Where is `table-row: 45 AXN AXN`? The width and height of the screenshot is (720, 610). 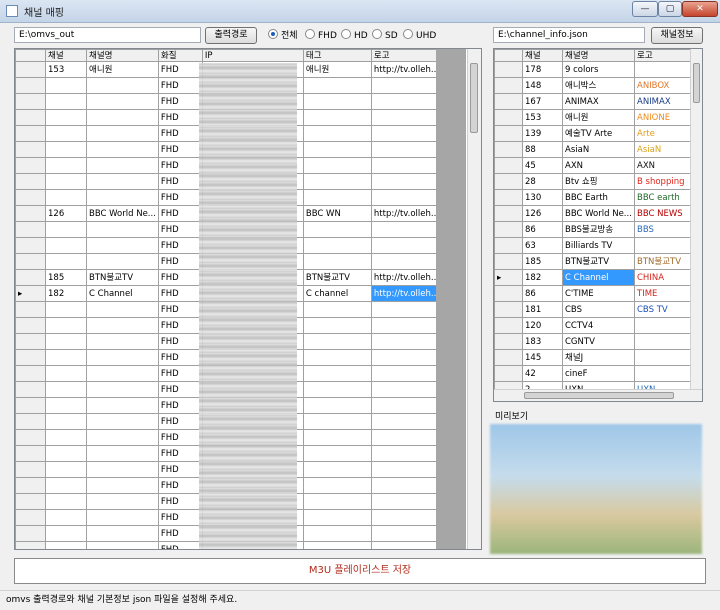 table-row: 45 AXN AXN is located at coordinates (593, 165).